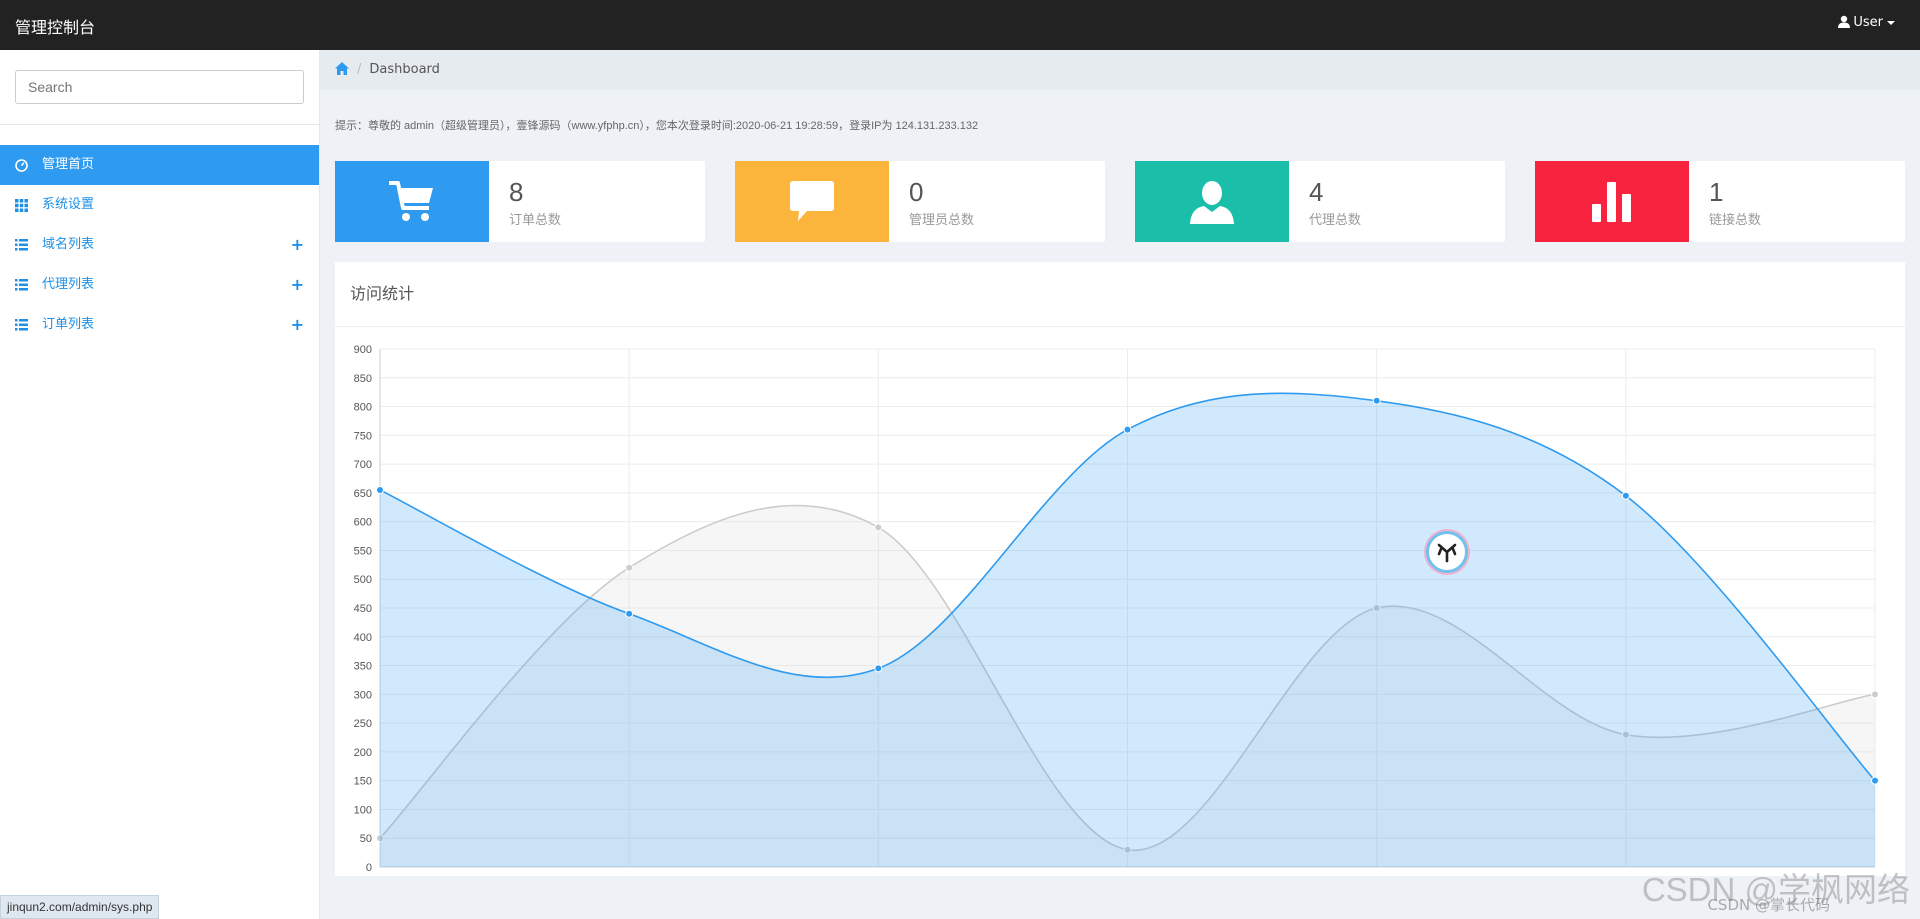  I want to click on assistant-glyph-icon, so click(1447, 553).